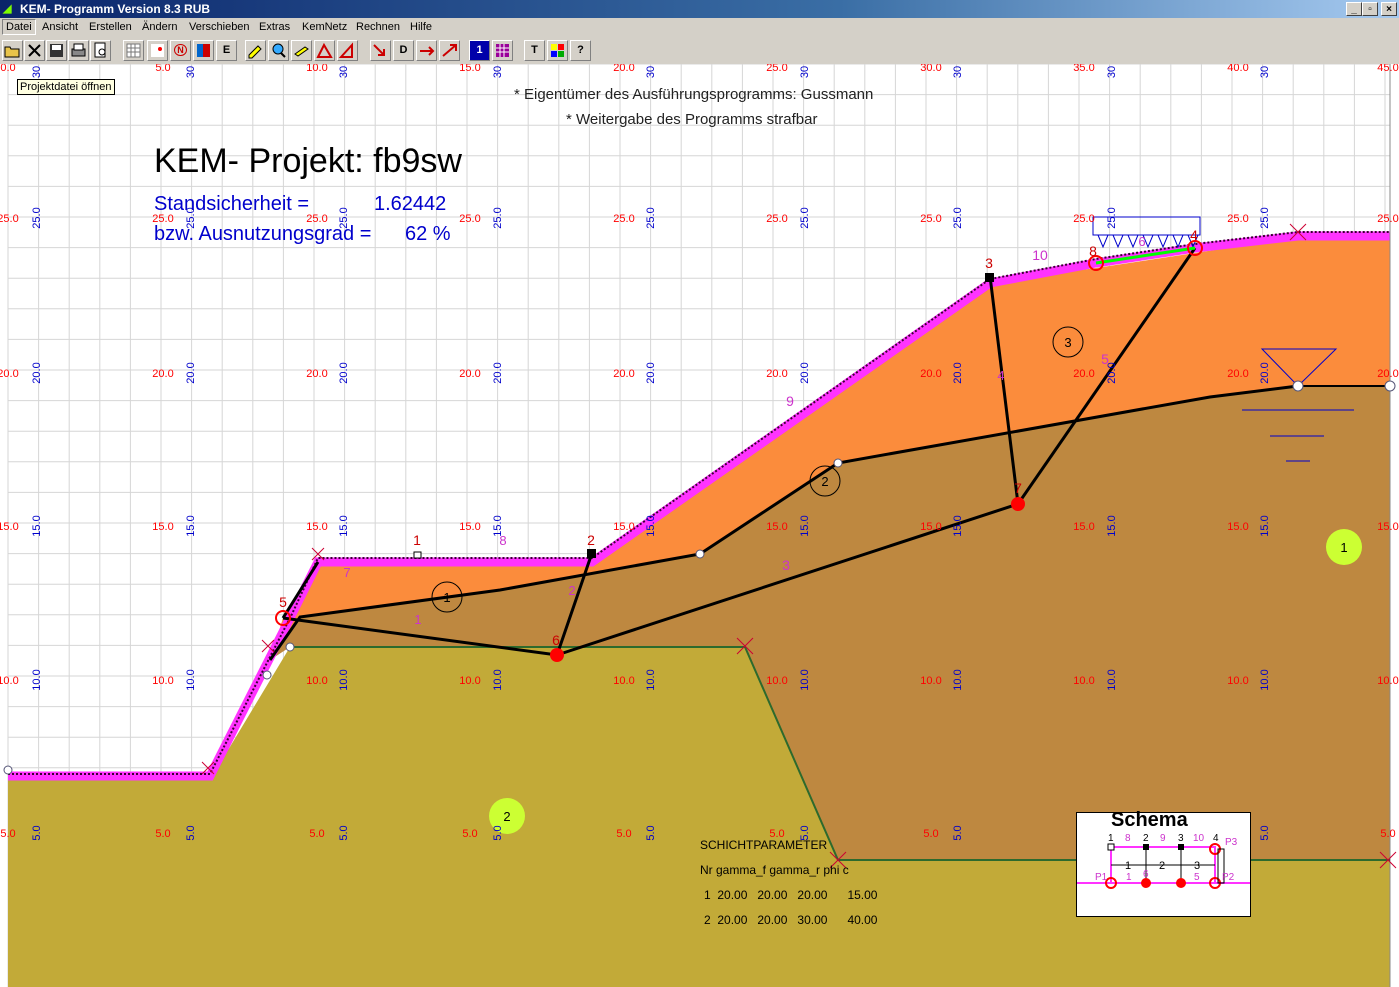 This screenshot has width=1399, height=987. Describe the element at coordinates (1018, 488) in the screenshot. I see `node-label: 7` at that location.